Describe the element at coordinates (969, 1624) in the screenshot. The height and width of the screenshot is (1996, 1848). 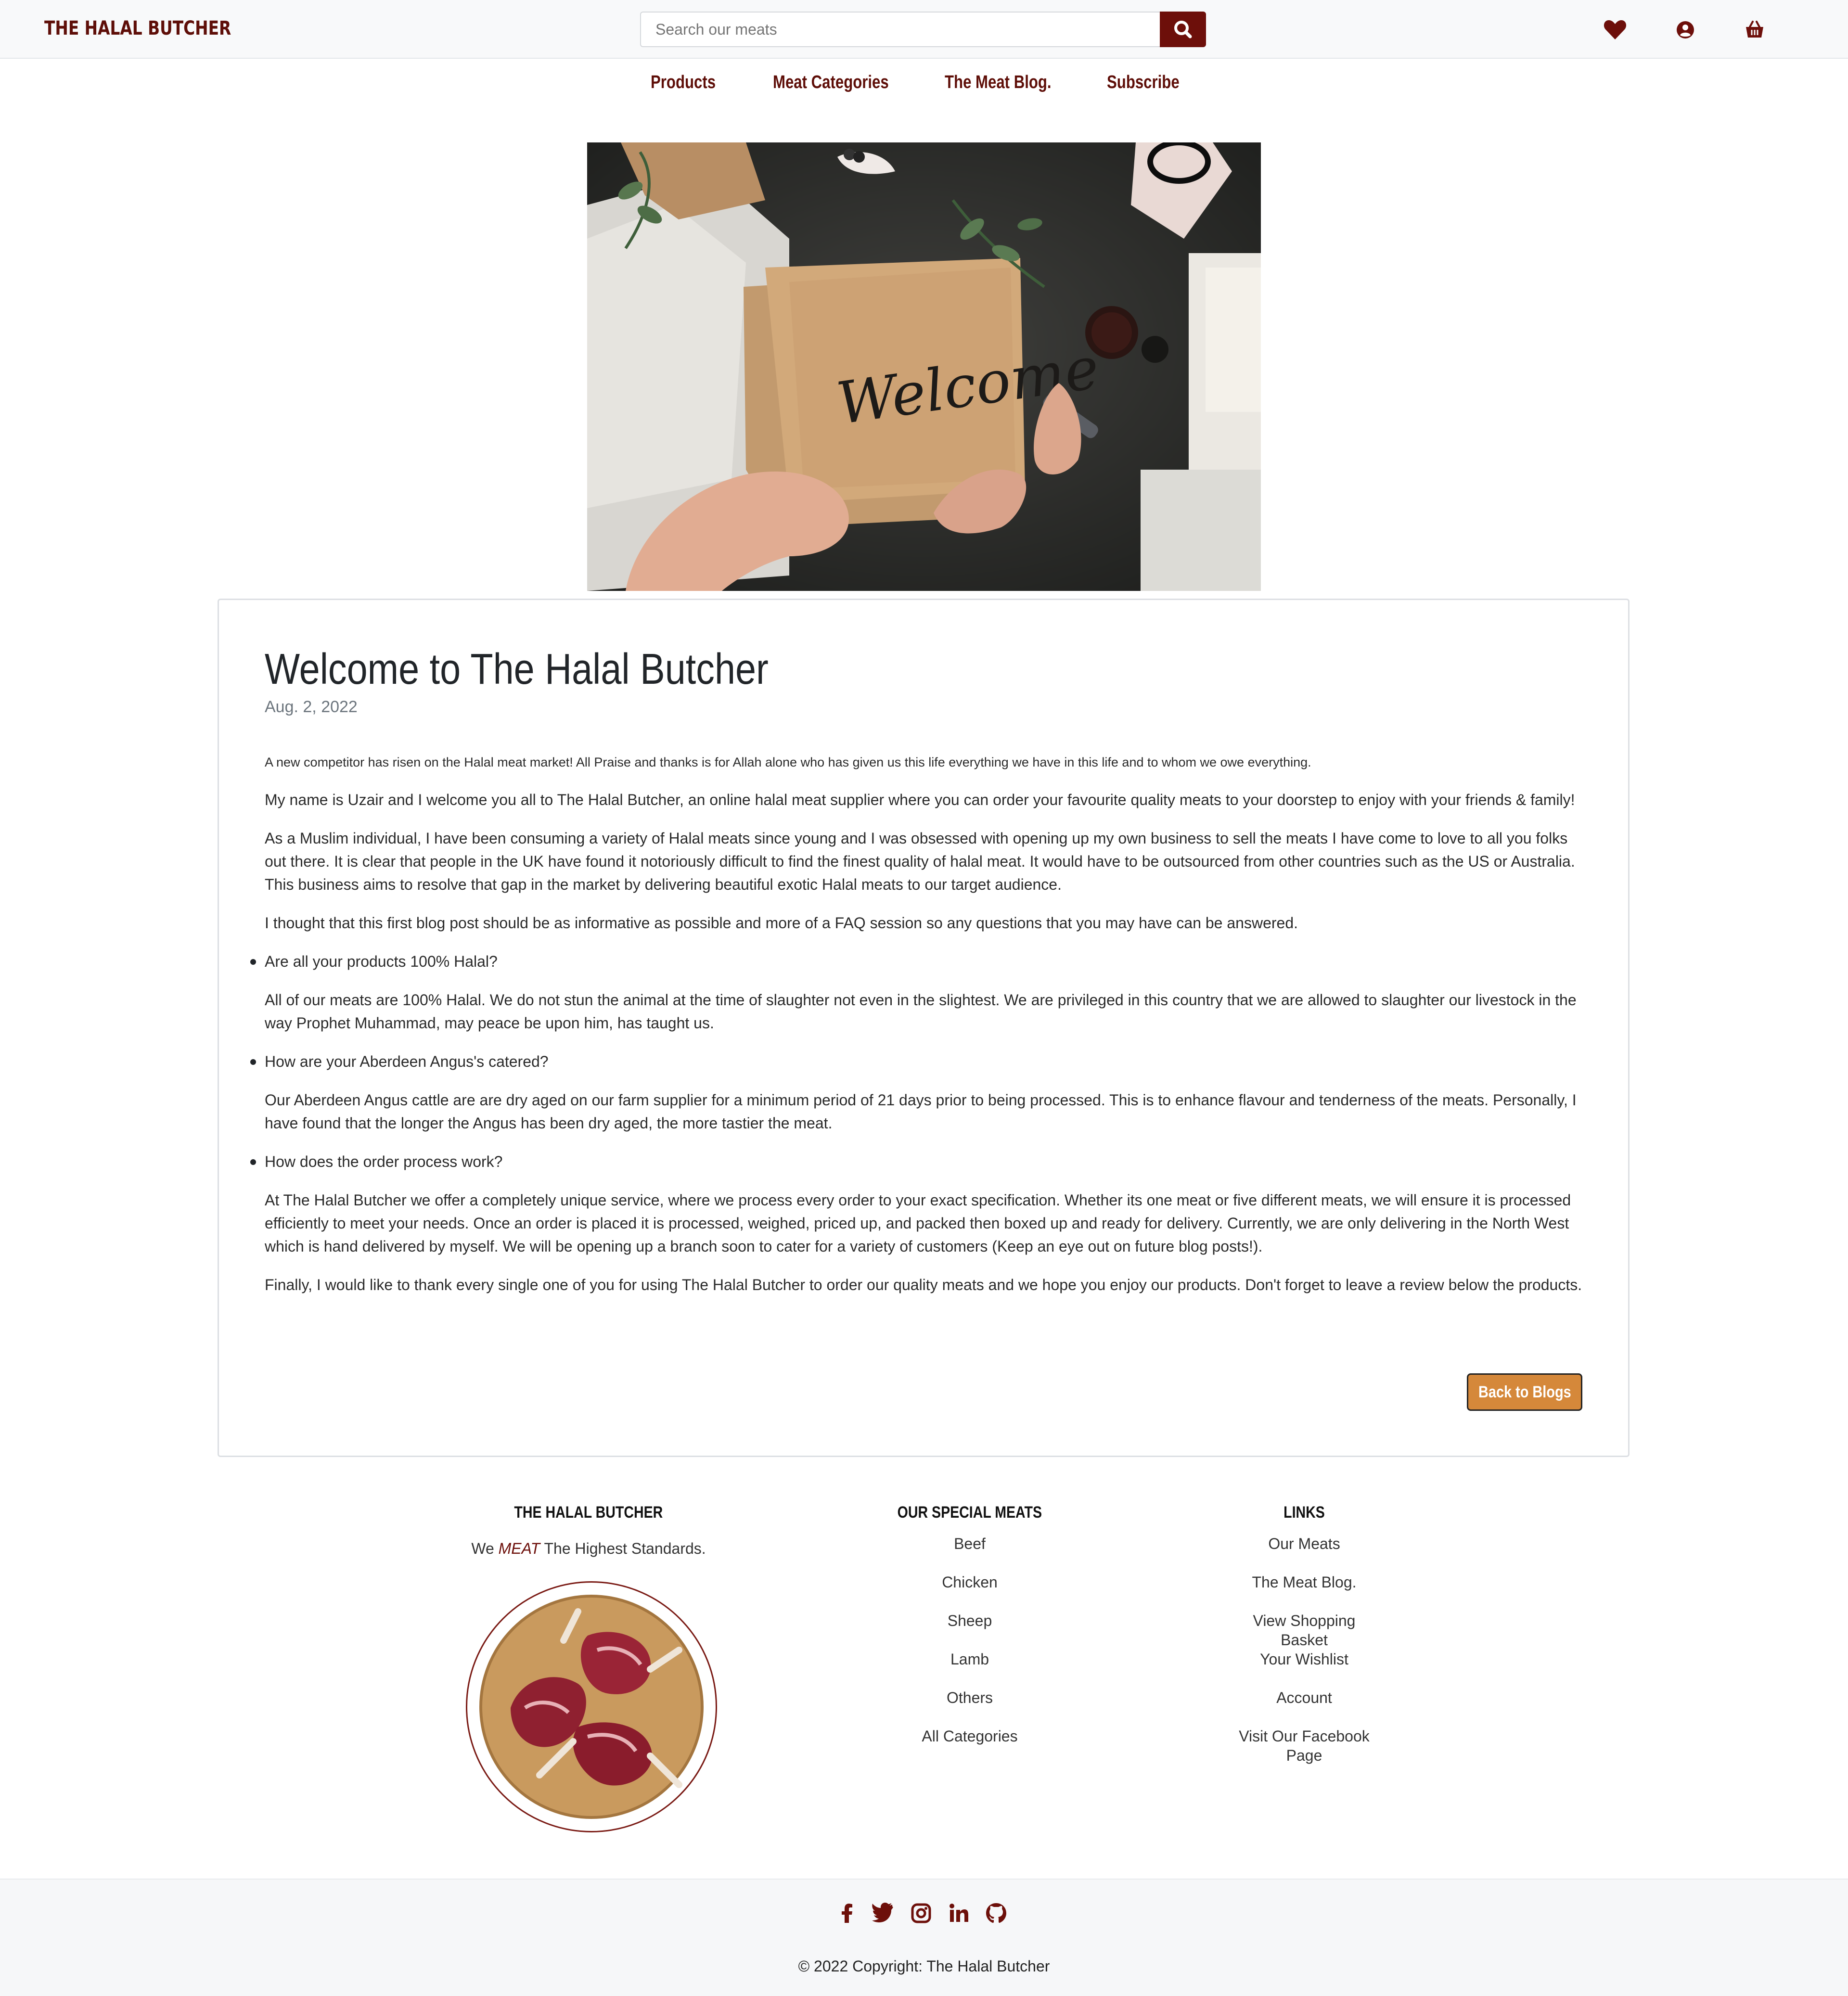
I see `footer-link-sheep: Sheep` at that location.